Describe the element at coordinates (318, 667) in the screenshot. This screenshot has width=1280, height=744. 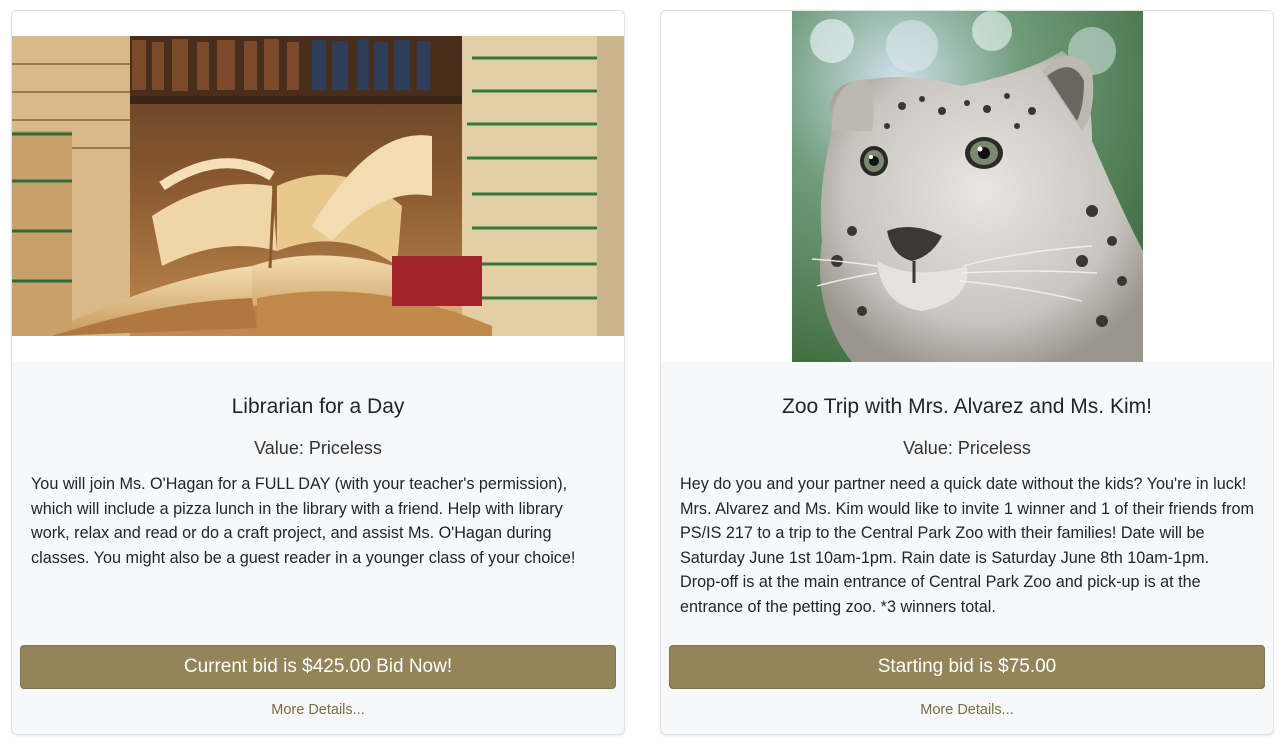
I see `bid-button: Current bid is $425.00 Bid Now!` at that location.